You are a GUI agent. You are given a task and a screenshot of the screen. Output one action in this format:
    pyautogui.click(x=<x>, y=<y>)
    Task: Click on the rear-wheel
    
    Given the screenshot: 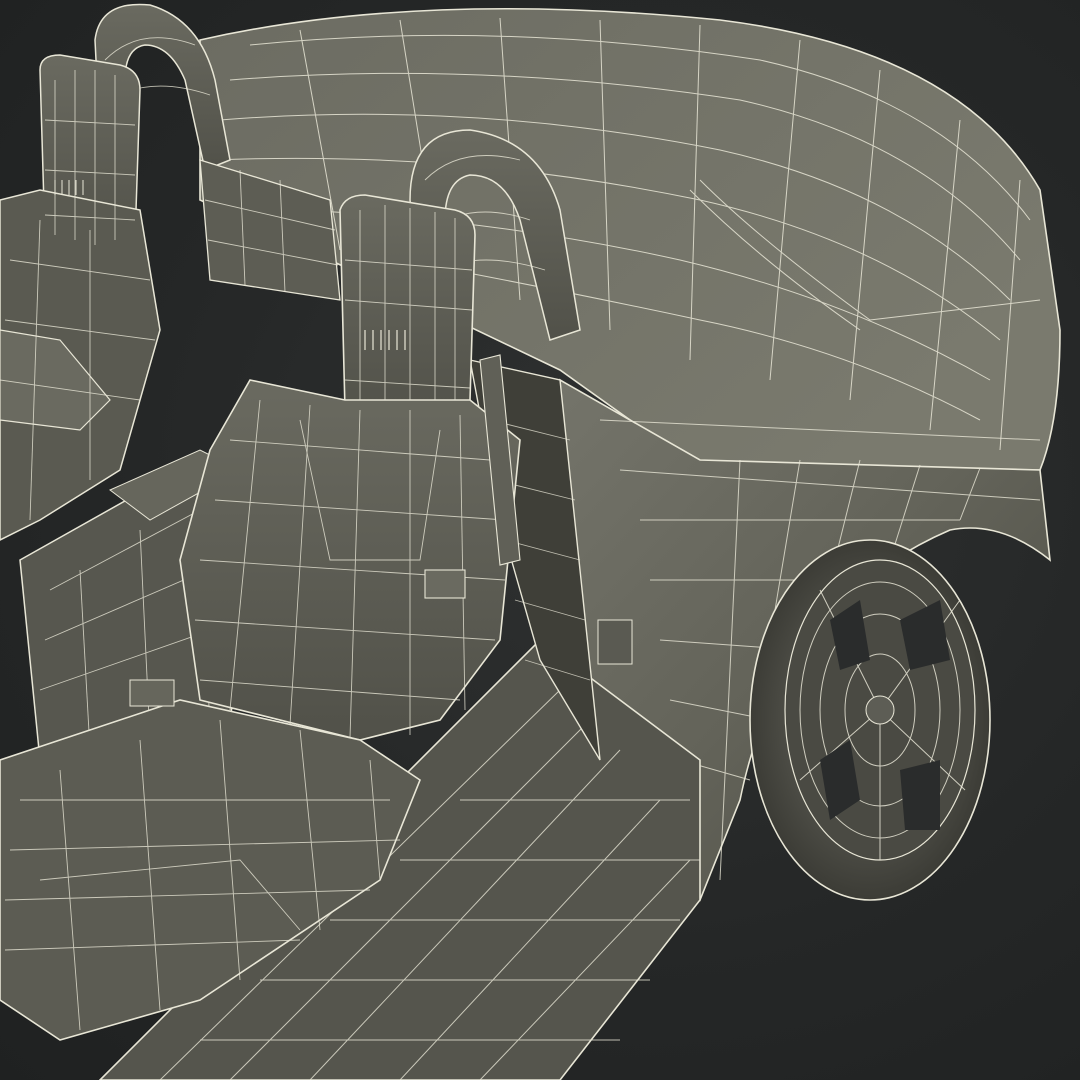 What is the action you would take?
    pyautogui.click(x=870, y=720)
    